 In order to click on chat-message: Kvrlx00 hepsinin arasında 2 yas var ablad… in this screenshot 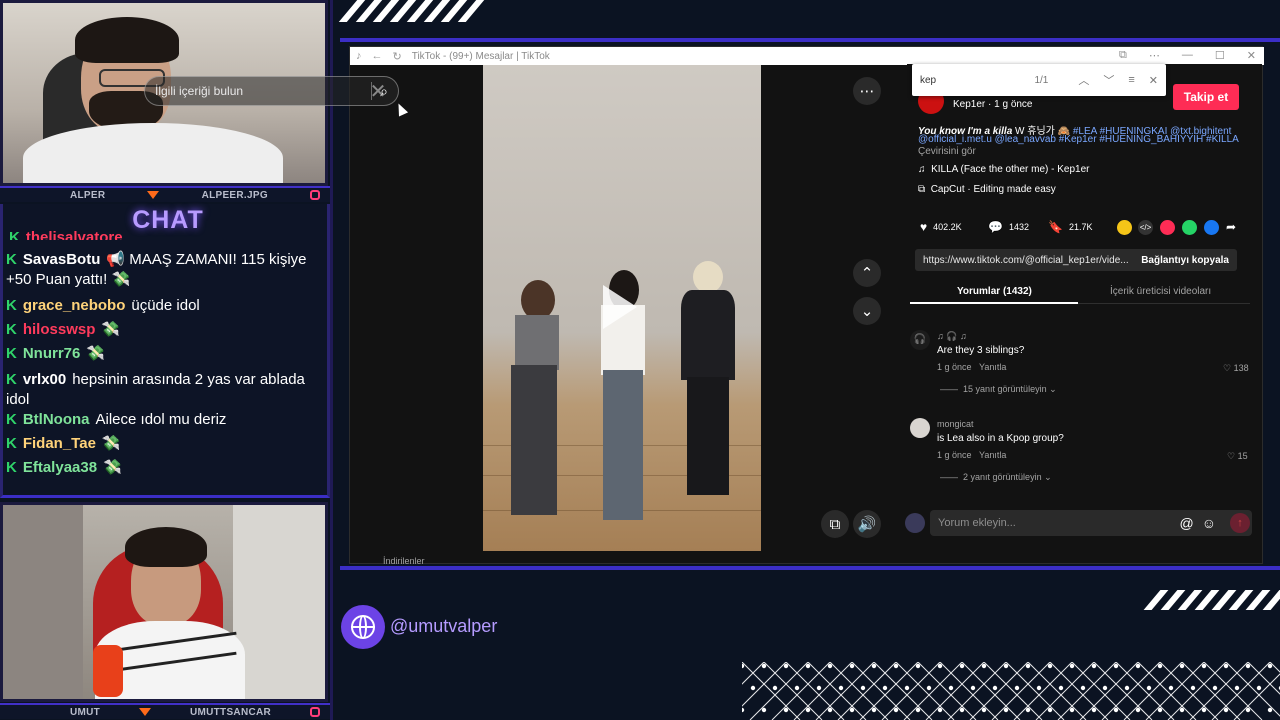, I will do `click(163, 390)`.